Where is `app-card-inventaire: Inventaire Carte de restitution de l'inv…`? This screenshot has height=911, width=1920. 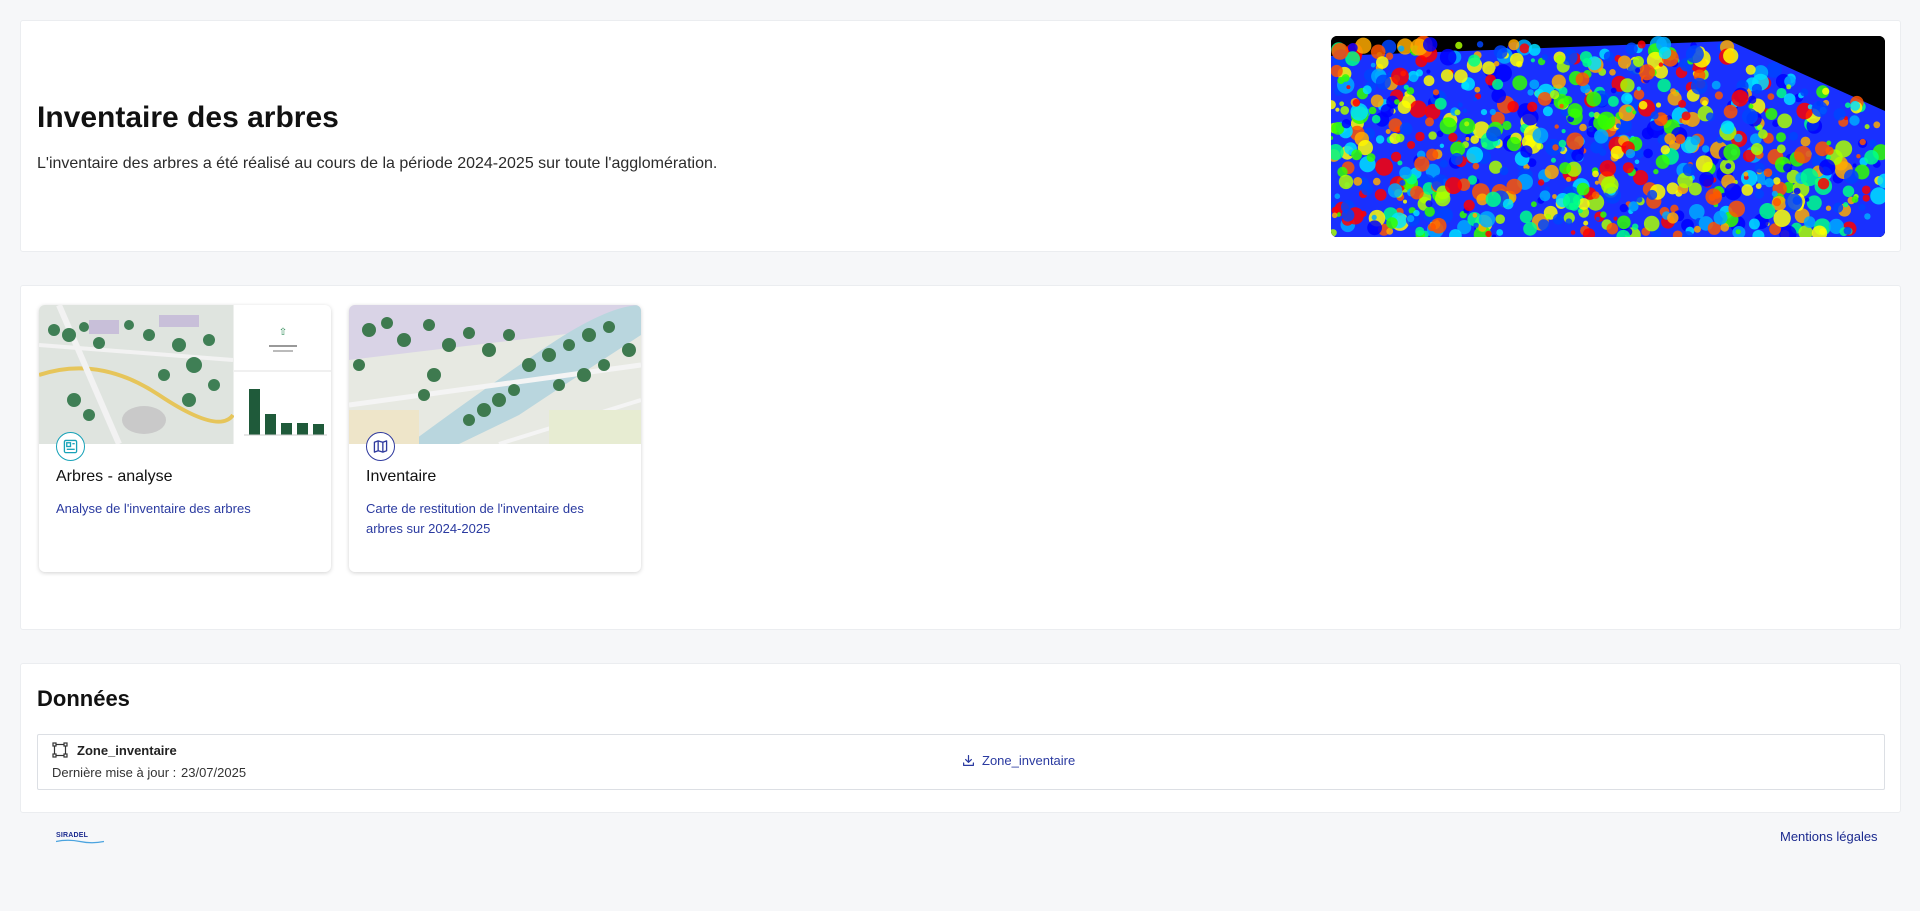
app-card-inventaire: Inventaire Carte de restitution de l'inv… is located at coordinates (495, 438).